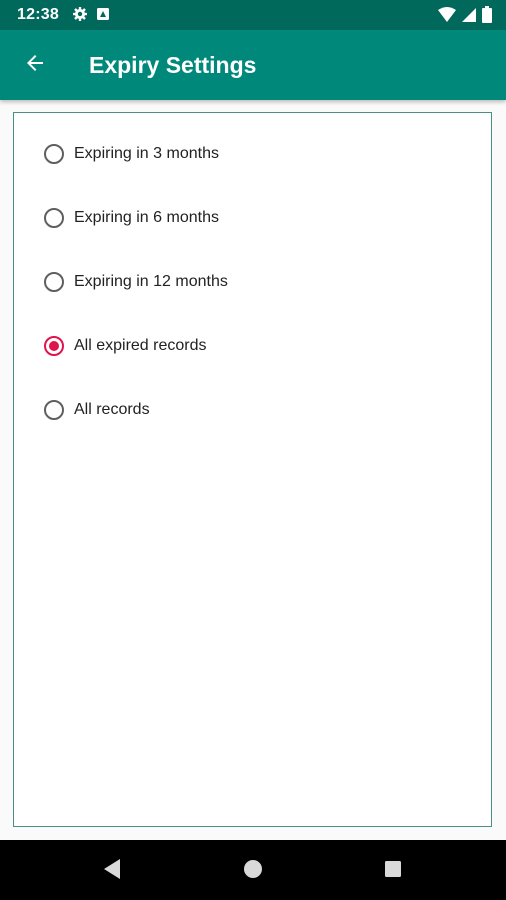  Describe the element at coordinates (487, 17) in the screenshot. I see `battery-icon` at that location.